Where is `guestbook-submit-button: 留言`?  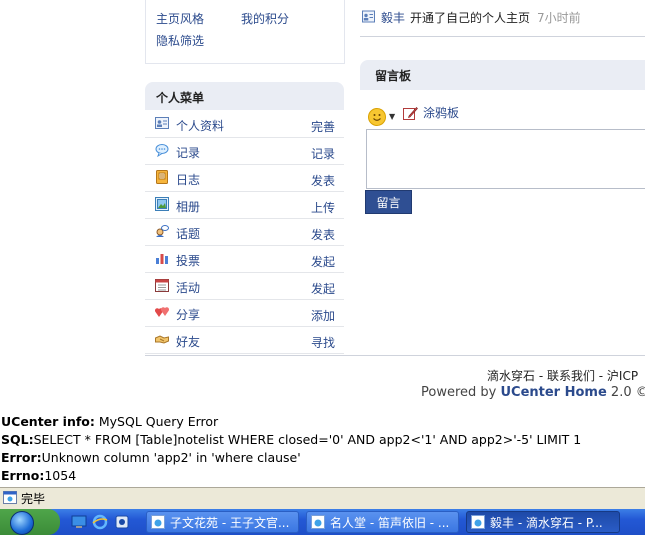 guestbook-submit-button: 留言 is located at coordinates (388, 202).